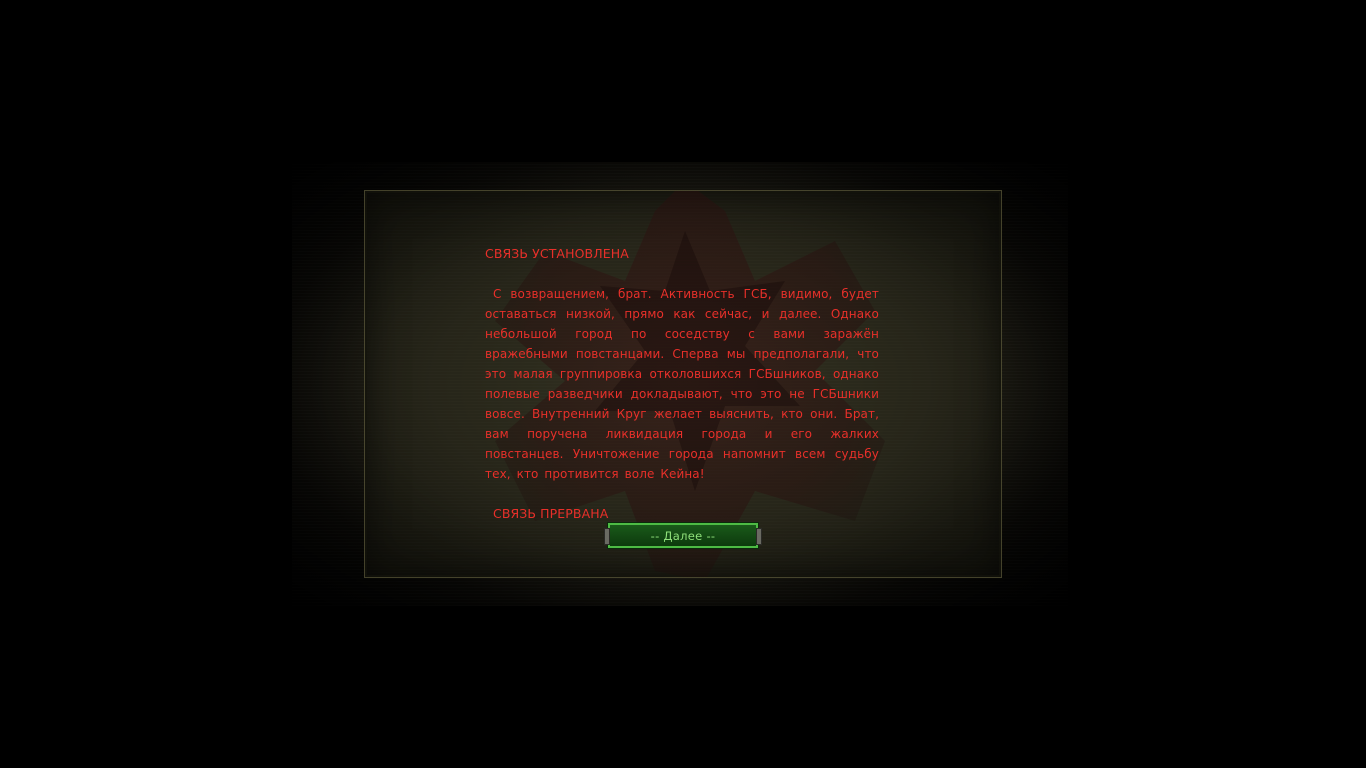  Describe the element at coordinates (607, 536) in the screenshot. I see `button-left-cap` at that location.